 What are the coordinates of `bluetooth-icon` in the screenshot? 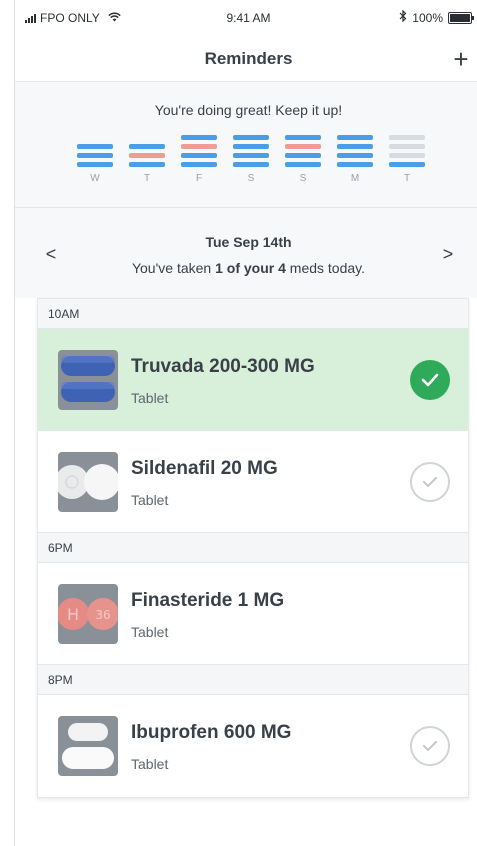 It's located at (403, 17).